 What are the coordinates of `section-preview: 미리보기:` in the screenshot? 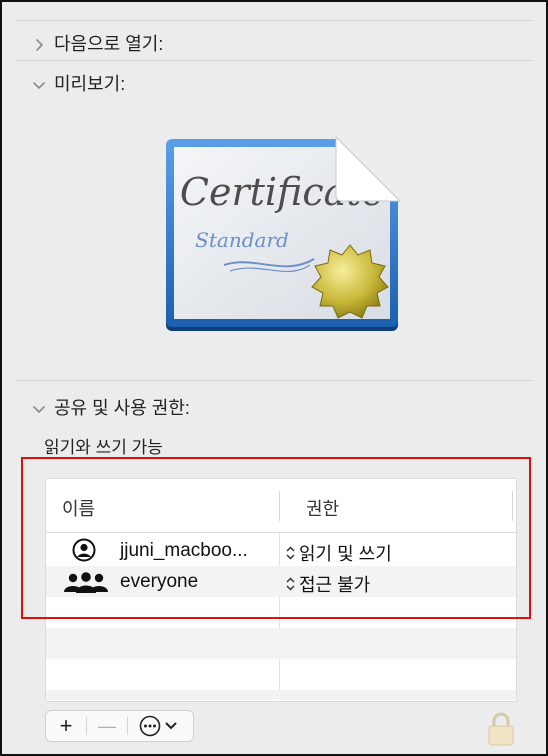 It's located at (78, 83).